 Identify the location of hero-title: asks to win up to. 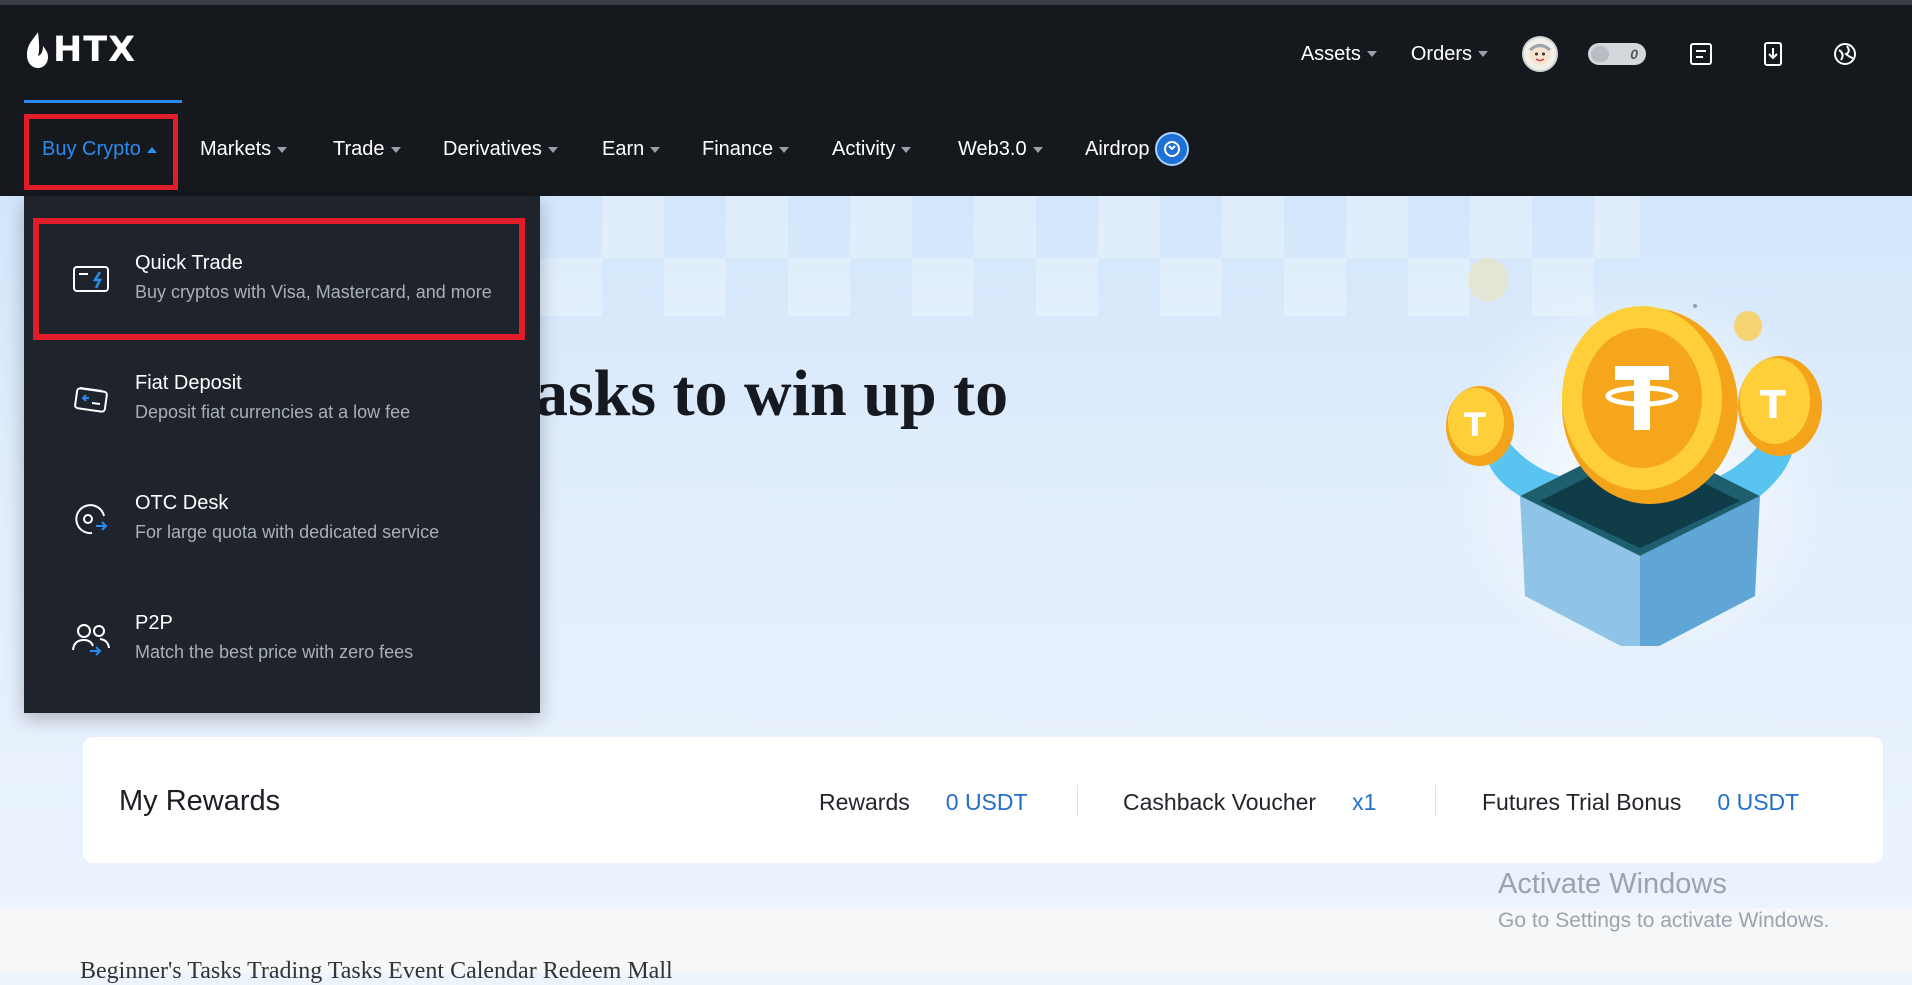
(772, 393).